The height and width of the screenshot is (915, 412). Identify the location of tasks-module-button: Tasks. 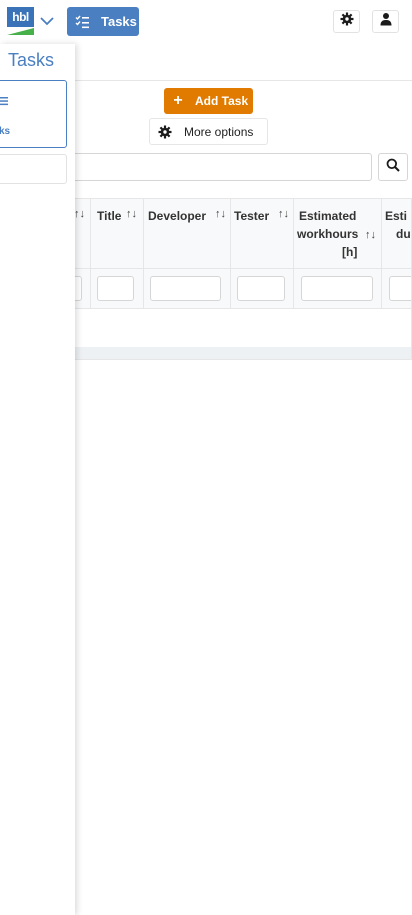
(103, 21).